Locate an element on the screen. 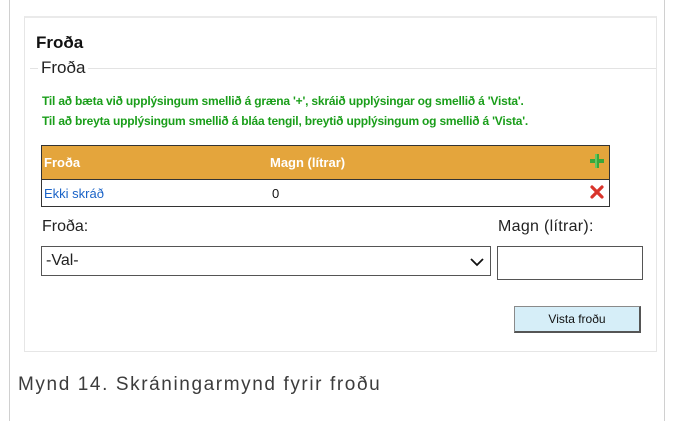 The width and height of the screenshot is (676, 421). magn-input is located at coordinates (570, 263).